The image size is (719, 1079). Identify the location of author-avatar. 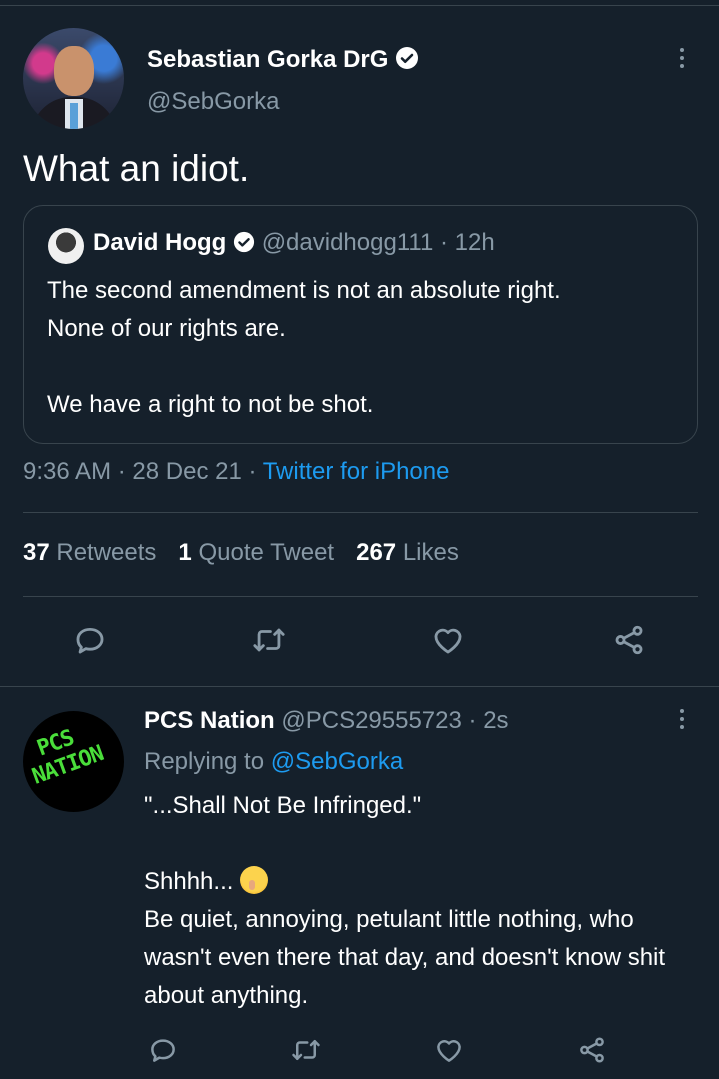
(73, 78).